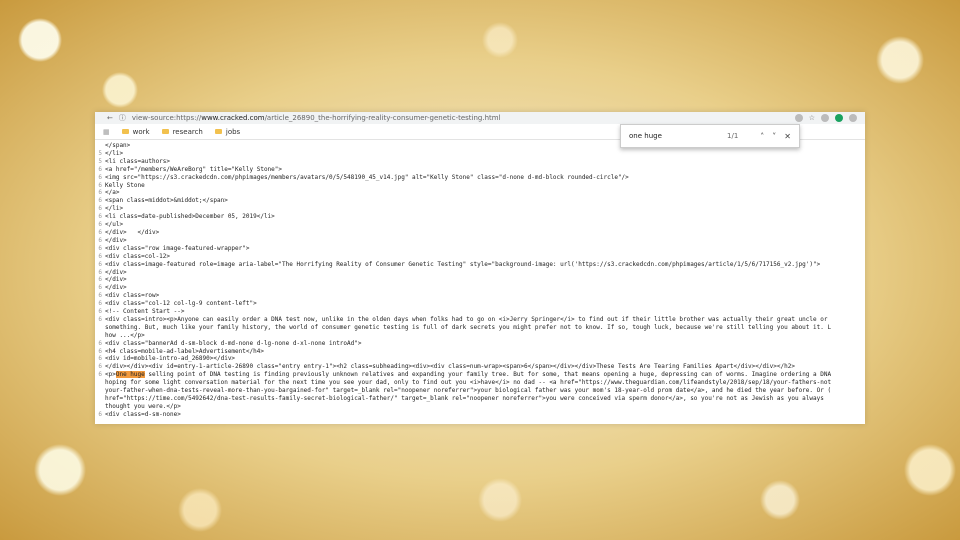  What do you see at coordinates (125, 335) in the screenshot?
I see `line-text: how ...</p>` at bounding box center [125, 335].